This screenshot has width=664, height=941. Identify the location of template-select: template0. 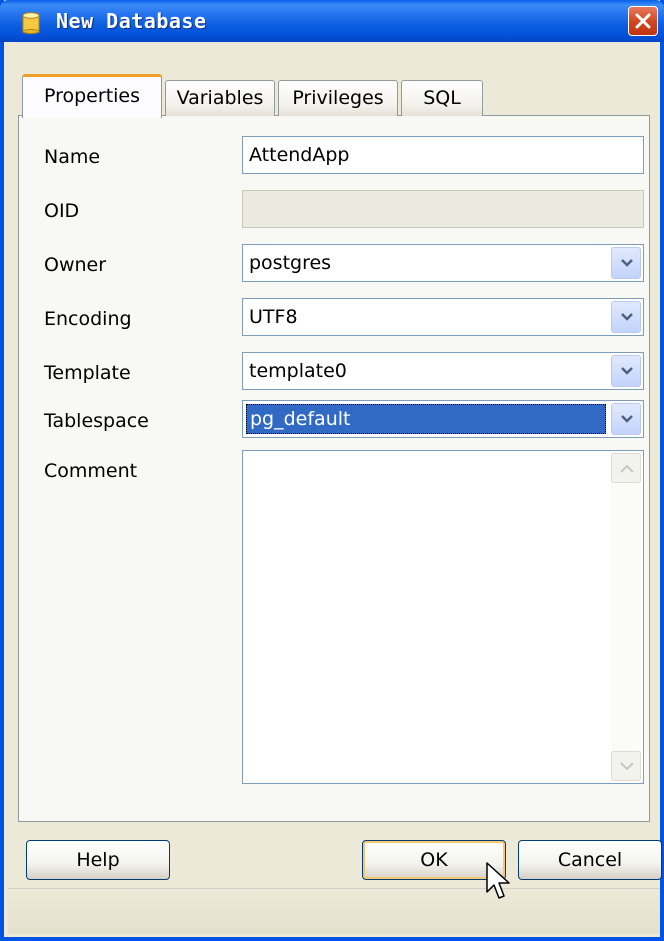
(443, 371).